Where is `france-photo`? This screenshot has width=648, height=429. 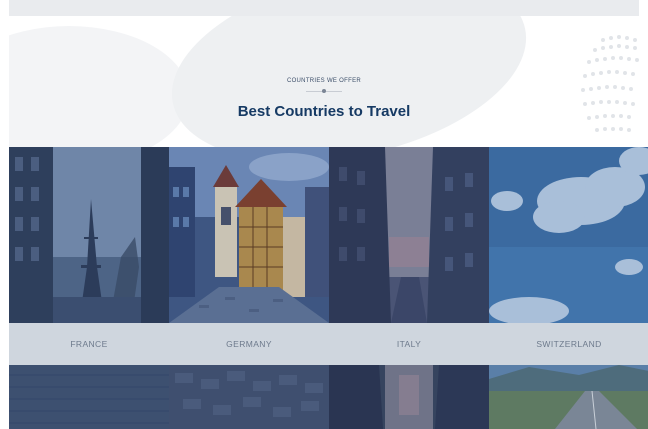
france-photo is located at coordinates (89, 235).